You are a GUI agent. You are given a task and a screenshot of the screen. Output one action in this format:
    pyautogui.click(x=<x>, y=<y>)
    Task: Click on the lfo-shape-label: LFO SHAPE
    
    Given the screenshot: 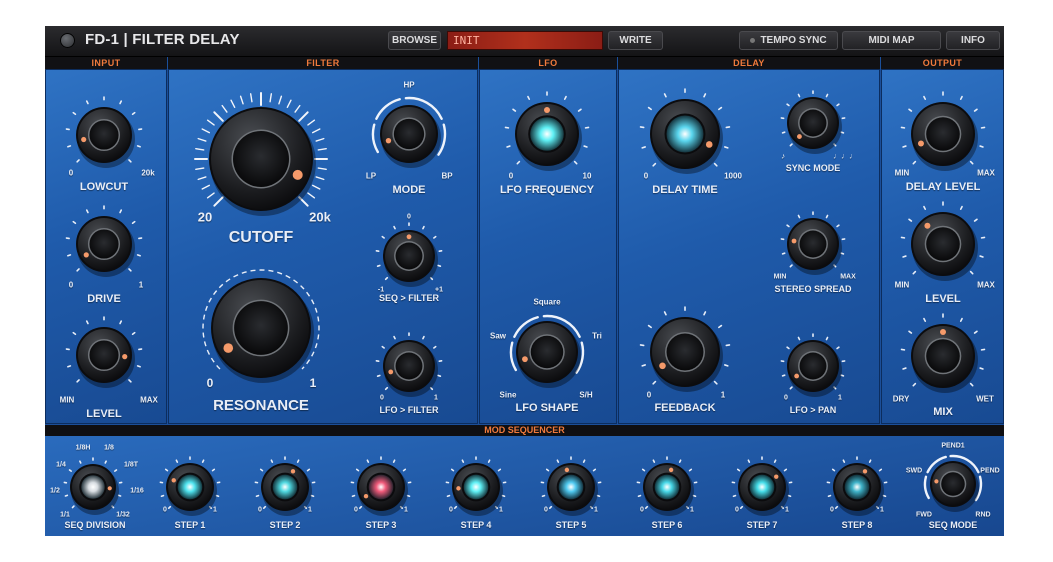 What is the action you would take?
    pyautogui.click(x=547, y=408)
    